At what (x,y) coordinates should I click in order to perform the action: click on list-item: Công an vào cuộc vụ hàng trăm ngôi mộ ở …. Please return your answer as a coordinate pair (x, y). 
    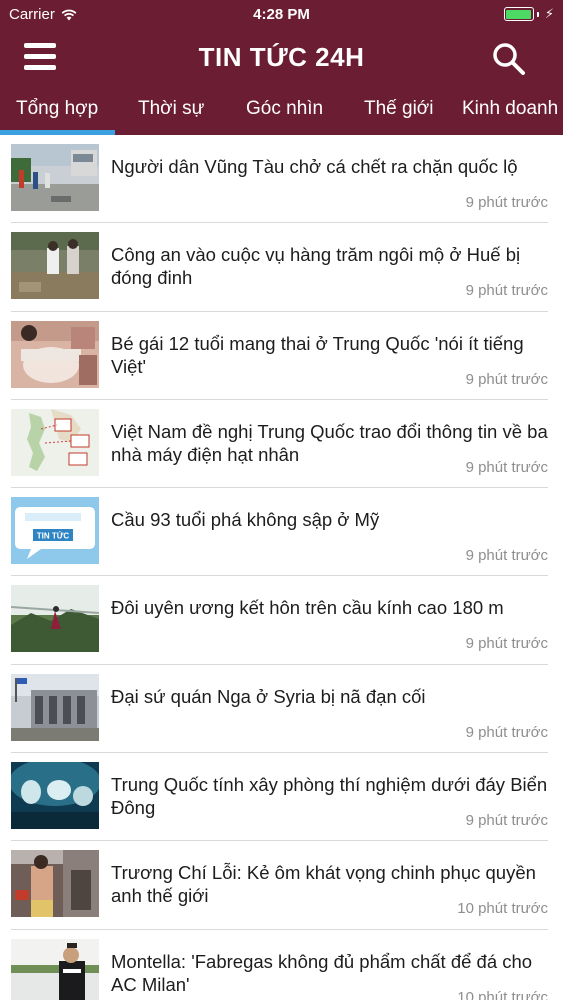
    Looking at the image, I should click on (281, 267).